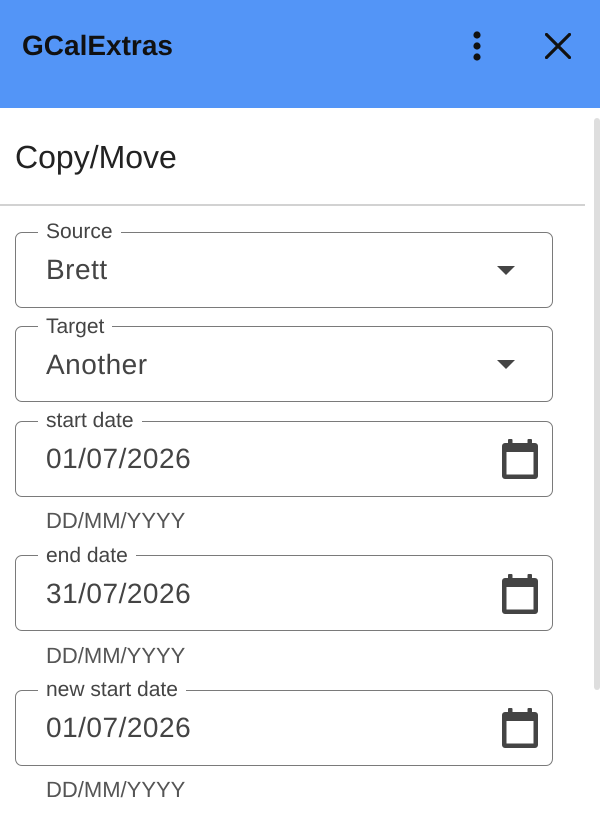  What do you see at coordinates (75, 326) in the screenshot?
I see `field-label: Target` at bounding box center [75, 326].